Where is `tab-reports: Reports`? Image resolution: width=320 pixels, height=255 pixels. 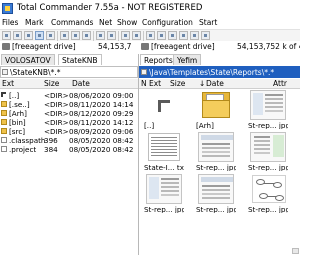 tab-reports: Reports is located at coordinates (158, 59).